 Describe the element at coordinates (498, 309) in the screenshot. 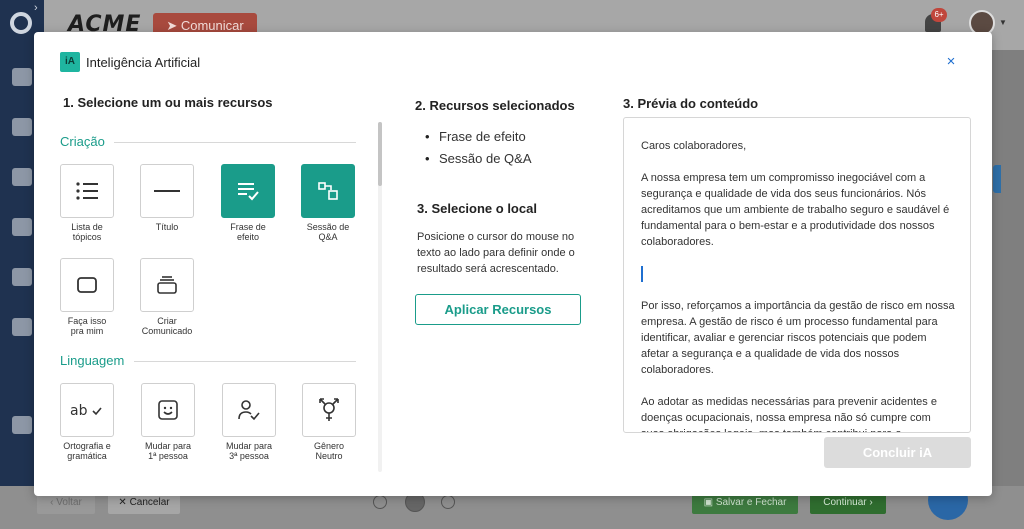

I see `apply-resources-button: Aplicar Recursos` at that location.